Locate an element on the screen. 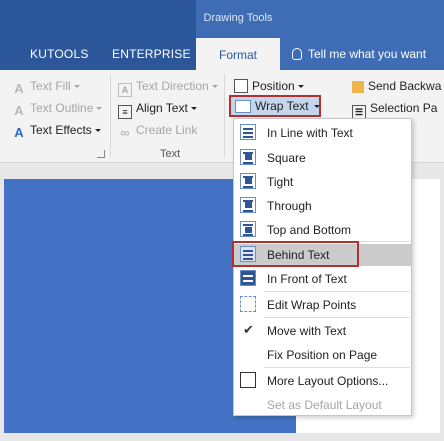 The image size is (444, 441). text-direction-icon: A is located at coordinates (125, 90).